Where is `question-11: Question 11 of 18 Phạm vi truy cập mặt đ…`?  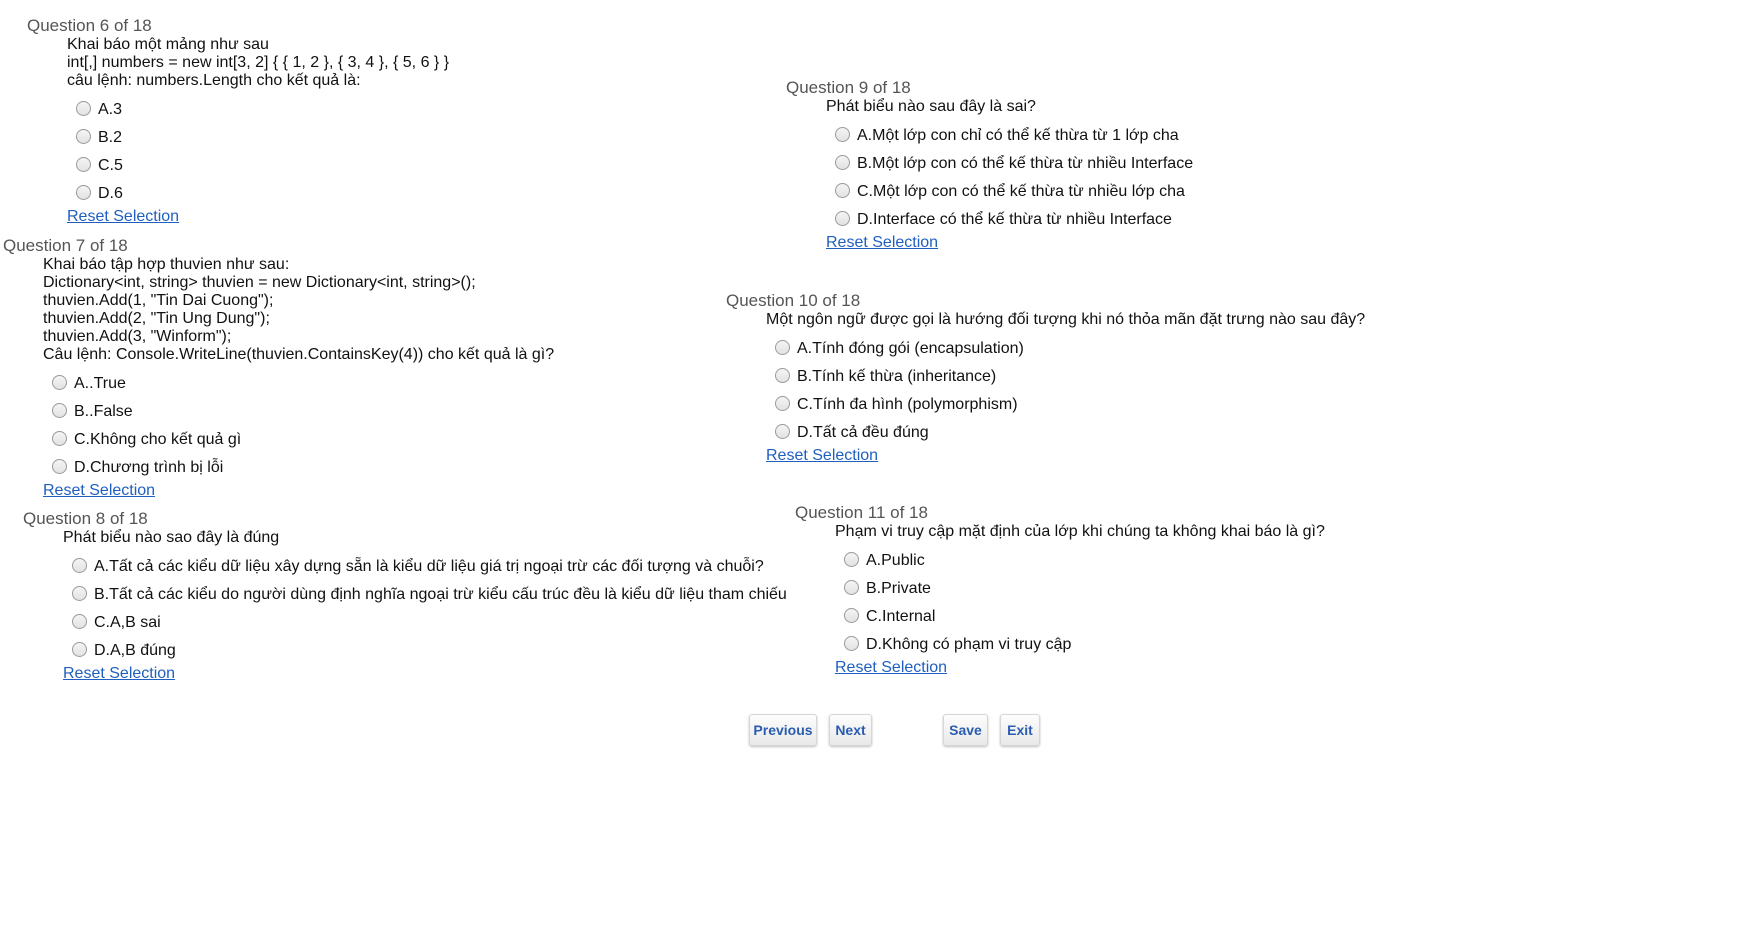
question-11: Question 11 of 18 Phạm vi truy cập mặt đ… is located at coordinates (1060, 590).